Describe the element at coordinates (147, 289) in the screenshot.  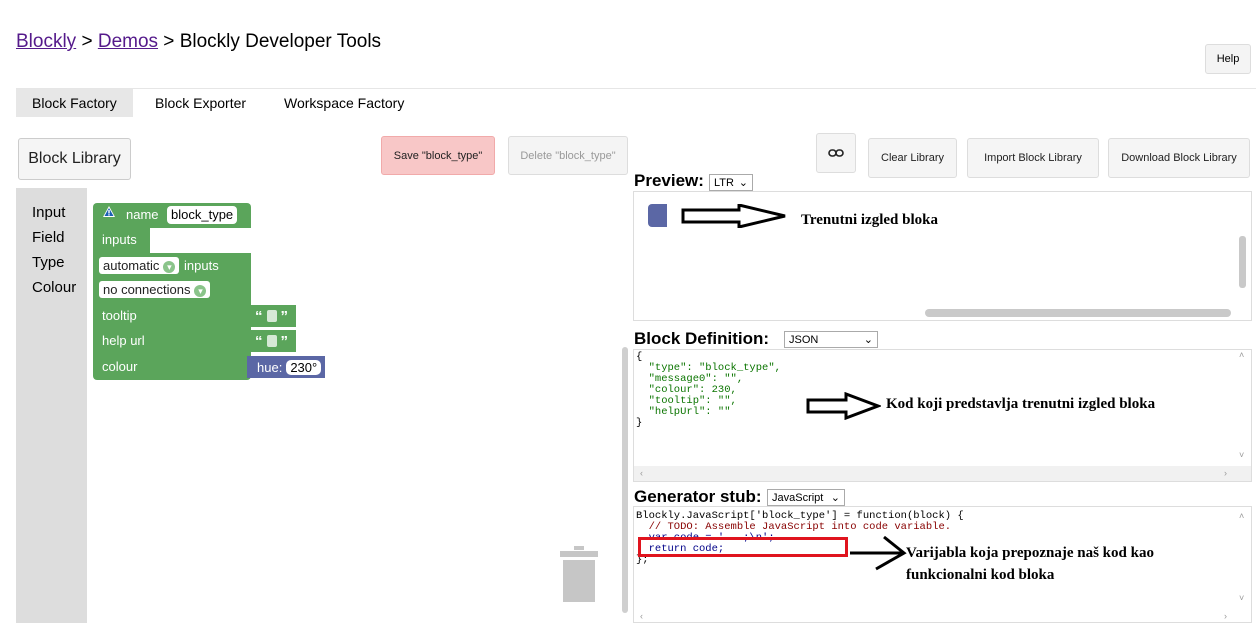
I see `connections-dropdown-label: no connections` at that location.